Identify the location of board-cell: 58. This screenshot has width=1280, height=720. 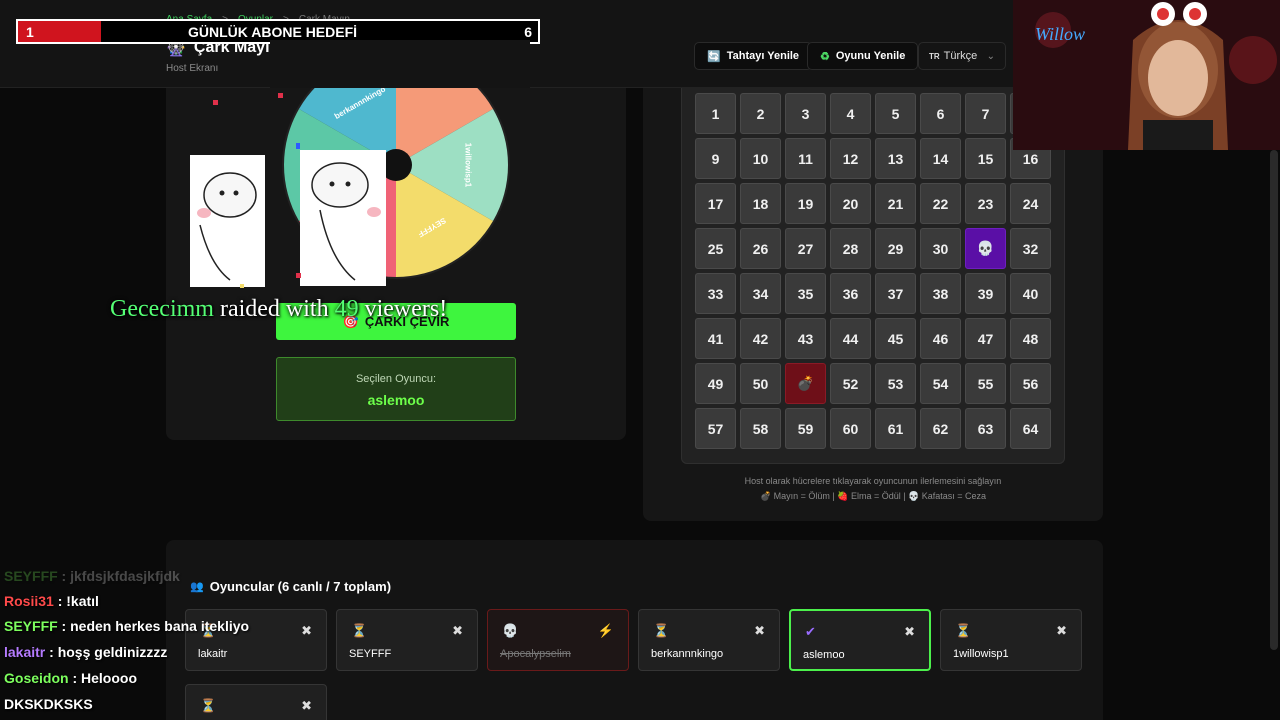
(760, 428).